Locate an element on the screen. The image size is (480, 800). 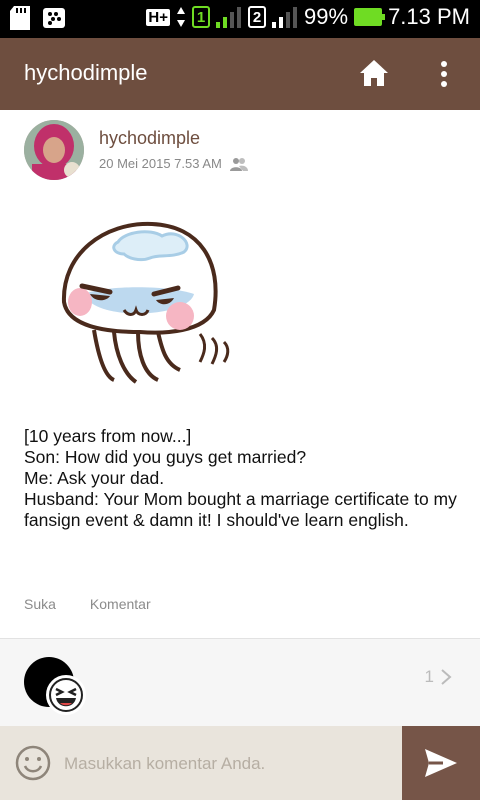
more-options-button is located at coordinates (444, 74).